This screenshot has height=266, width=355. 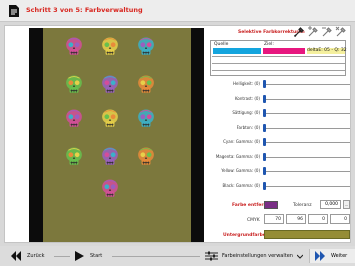 I want to click on slider-row: Cyan: Gamma: (0), so click(x=279, y=142).